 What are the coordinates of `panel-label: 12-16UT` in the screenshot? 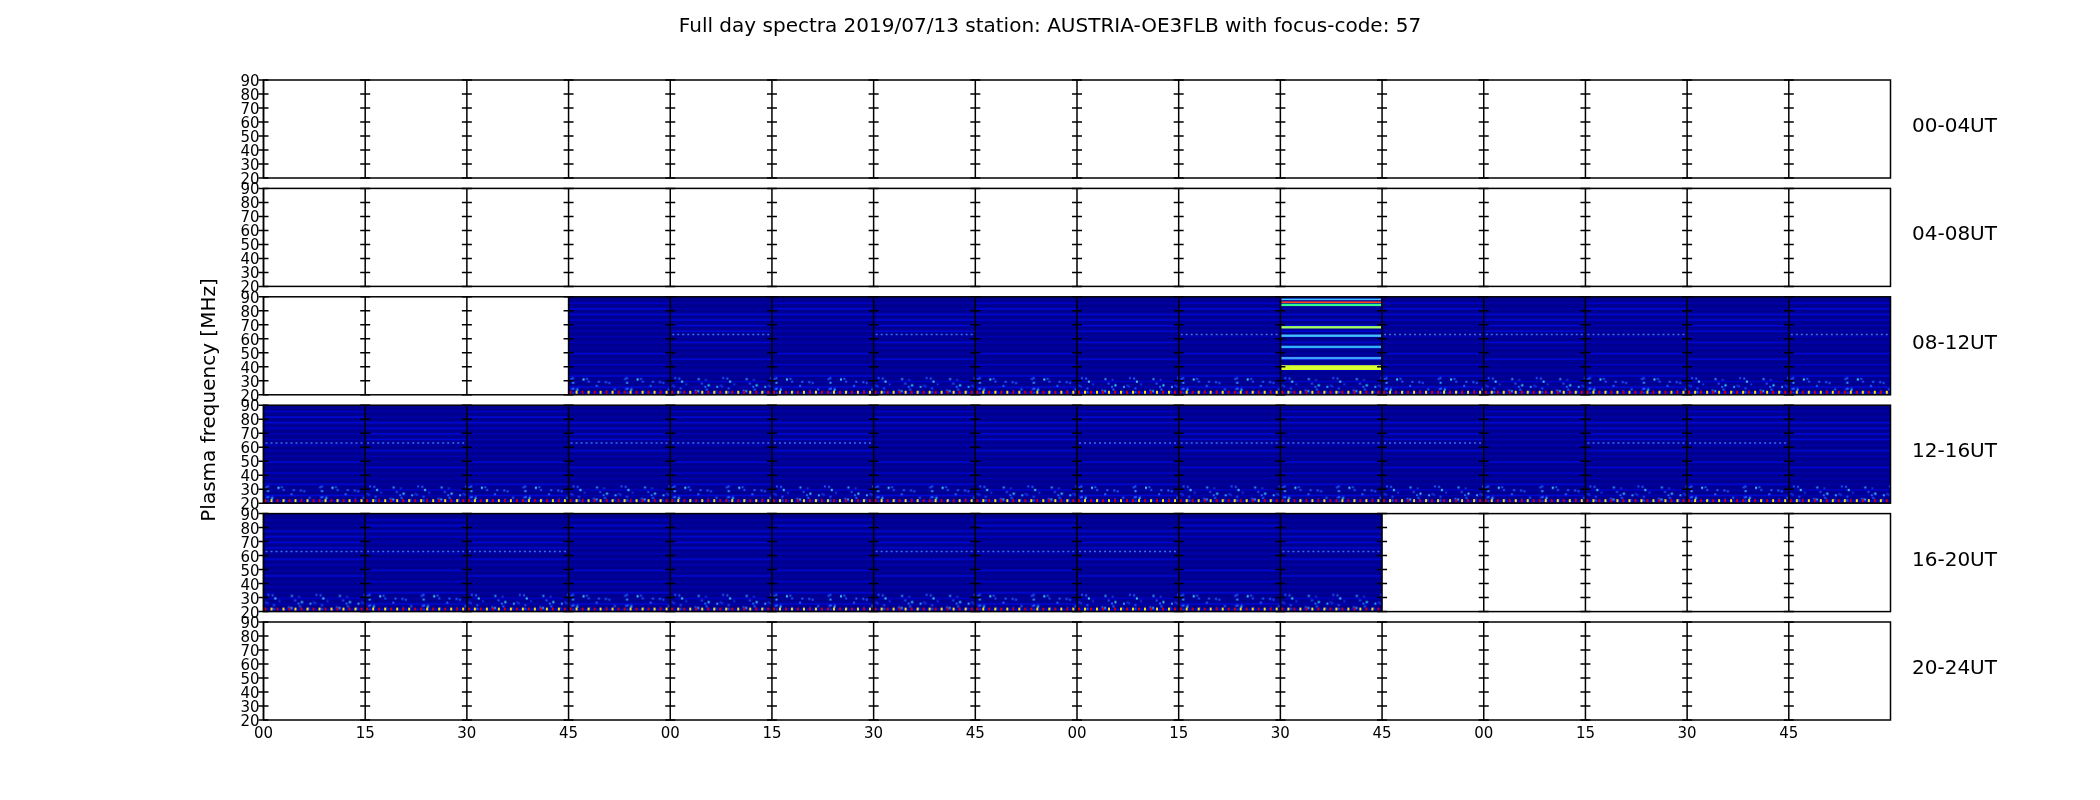 It's located at (1954, 450).